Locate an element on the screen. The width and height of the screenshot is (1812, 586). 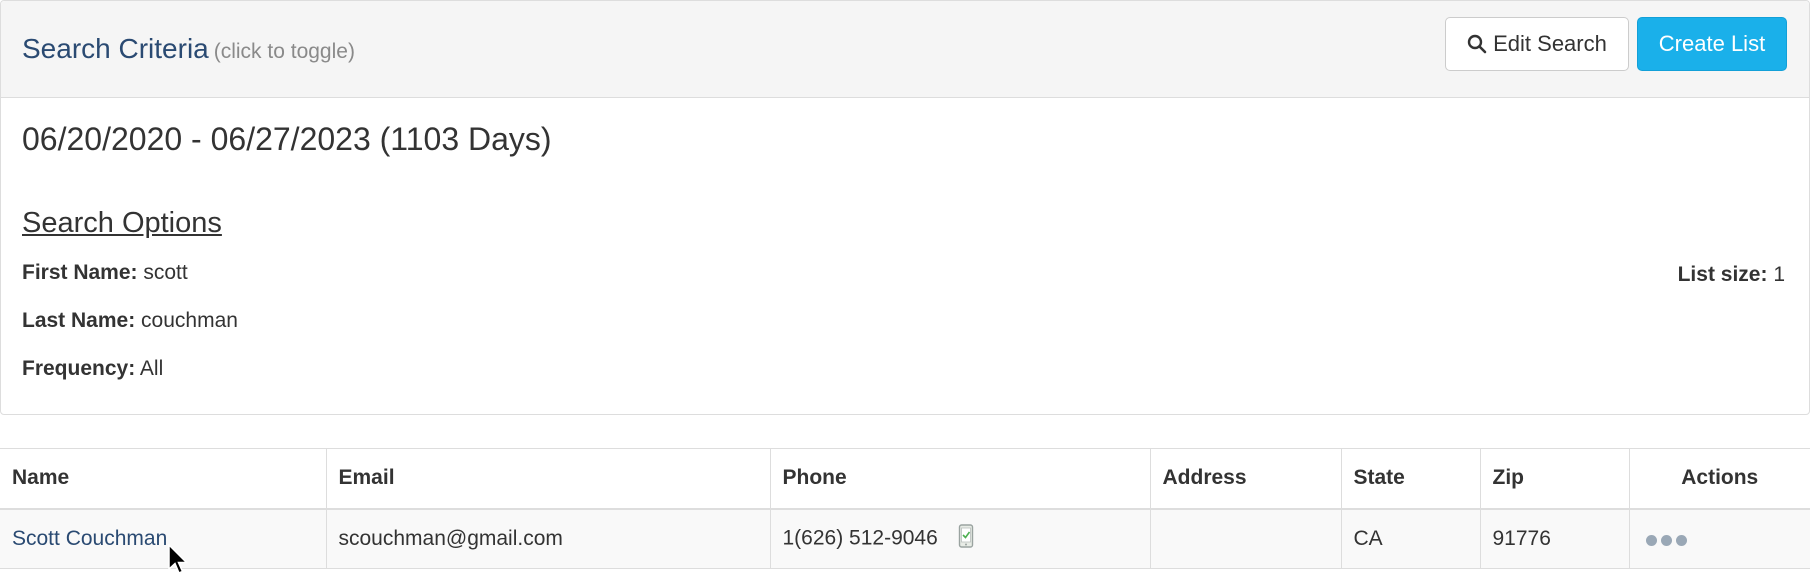
create-list-button: Create List is located at coordinates (1712, 44).